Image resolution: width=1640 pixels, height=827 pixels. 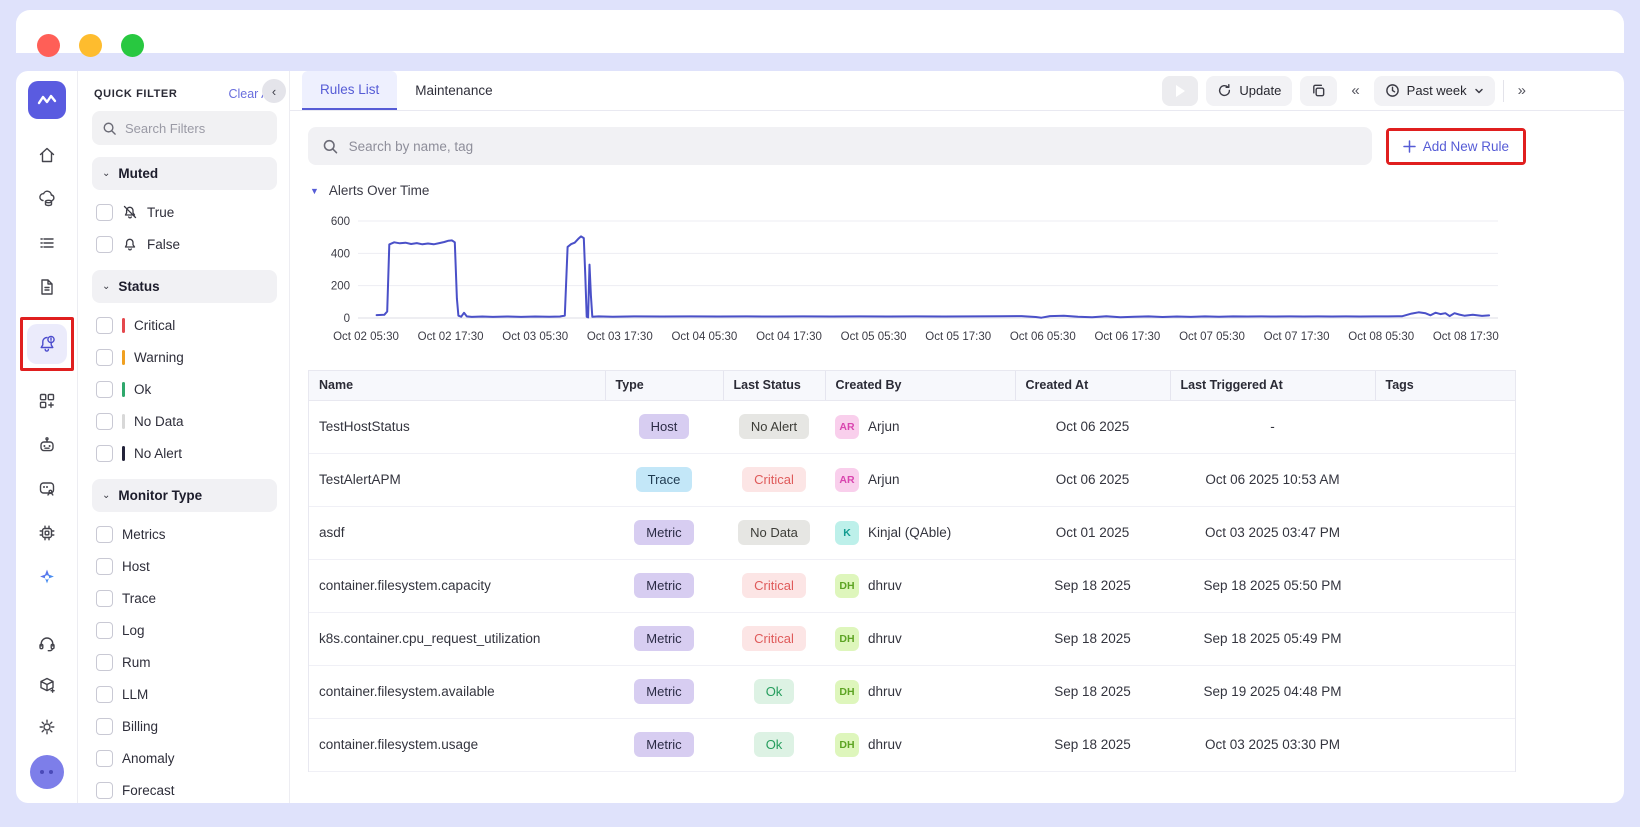 What do you see at coordinates (184, 758) in the screenshot?
I see `filter-item-anomaly: Anomaly` at bounding box center [184, 758].